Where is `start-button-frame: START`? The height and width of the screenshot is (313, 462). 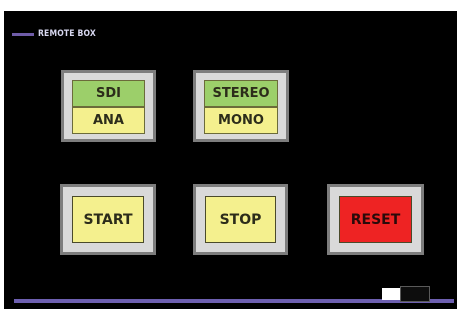
start-button-frame: START is located at coordinates (108, 219).